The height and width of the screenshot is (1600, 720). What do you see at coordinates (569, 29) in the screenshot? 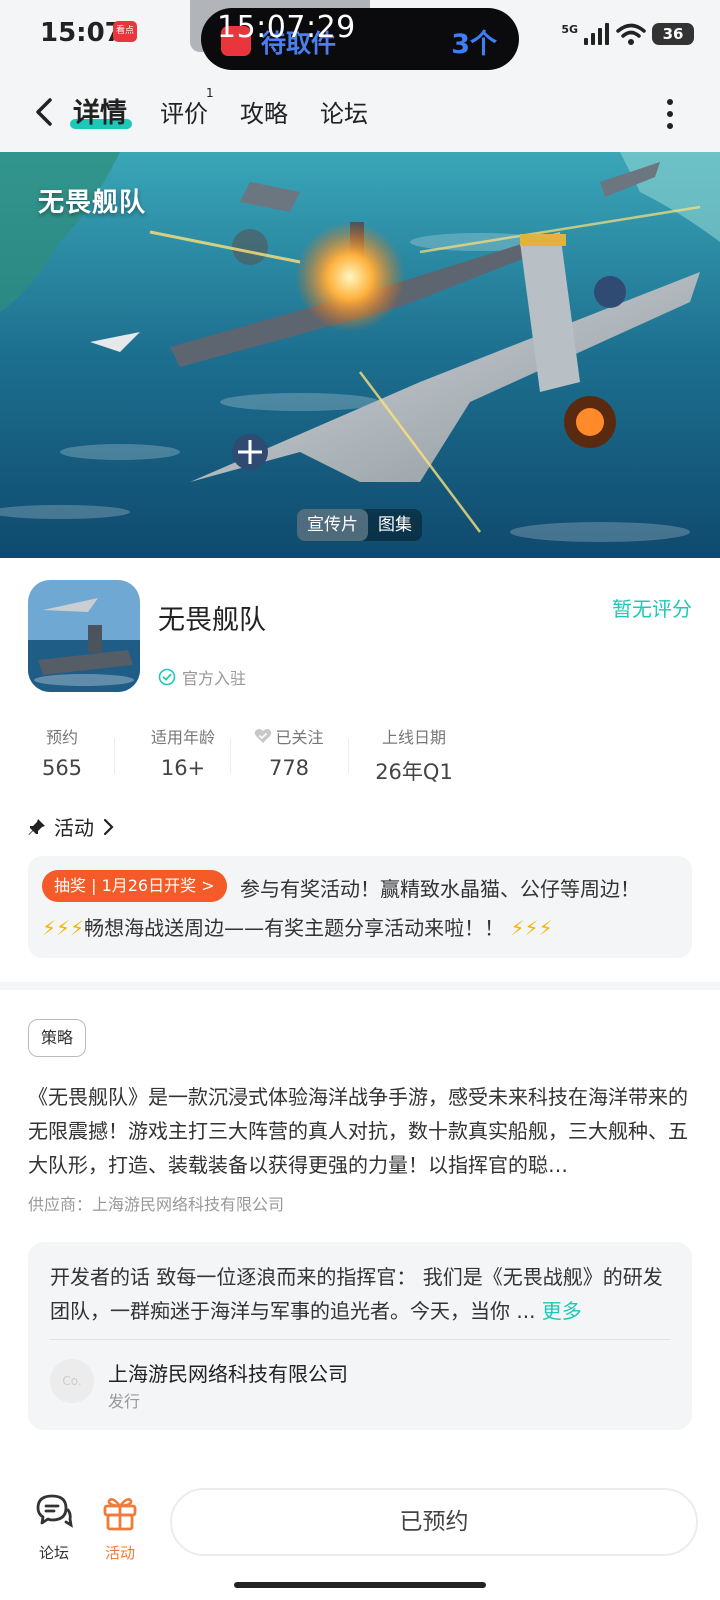
I see `network-type: 5G` at bounding box center [569, 29].